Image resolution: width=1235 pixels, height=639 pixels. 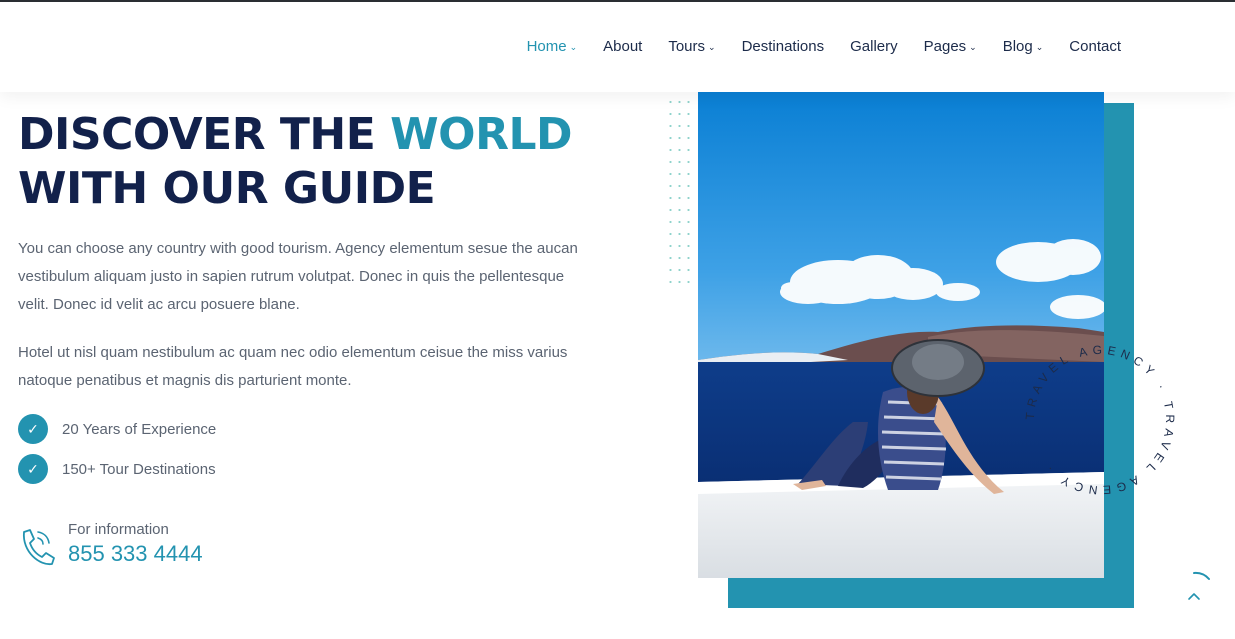 What do you see at coordinates (1017, 46) in the screenshot?
I see `nav-item-label: Blog` at bounding box center [1017, 46].